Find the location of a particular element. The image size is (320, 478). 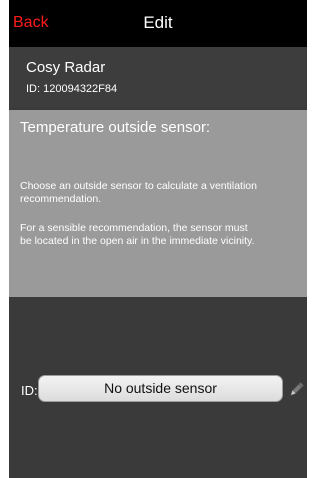

outside-sensor-select: No outside sensor is located at coordinates (160, 388).